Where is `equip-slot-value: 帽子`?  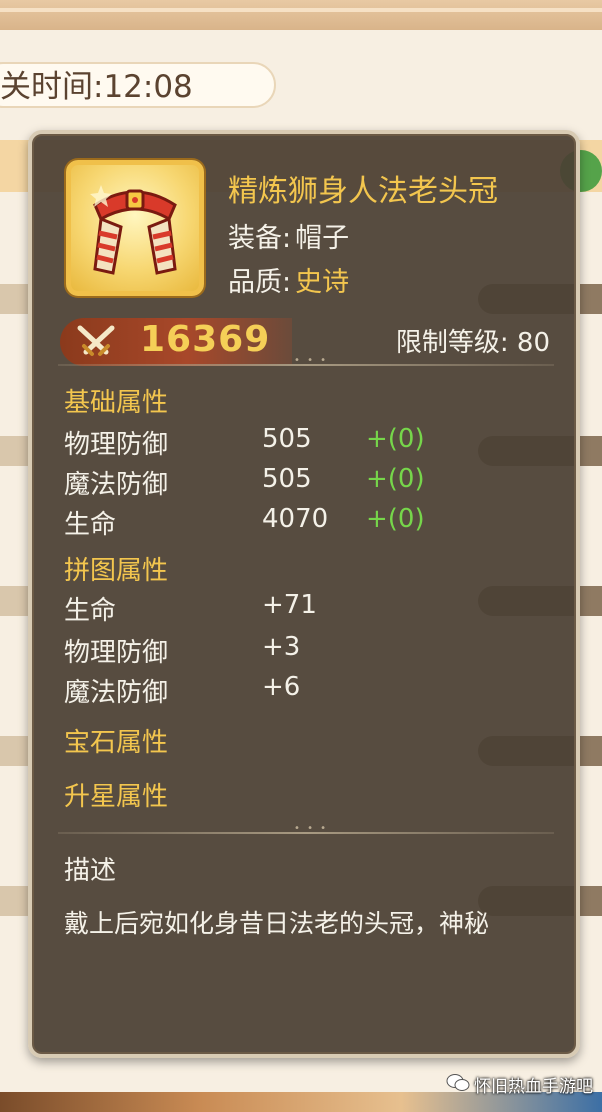
equip-slot-value: 帽子 is located at coordinates (322, 238).